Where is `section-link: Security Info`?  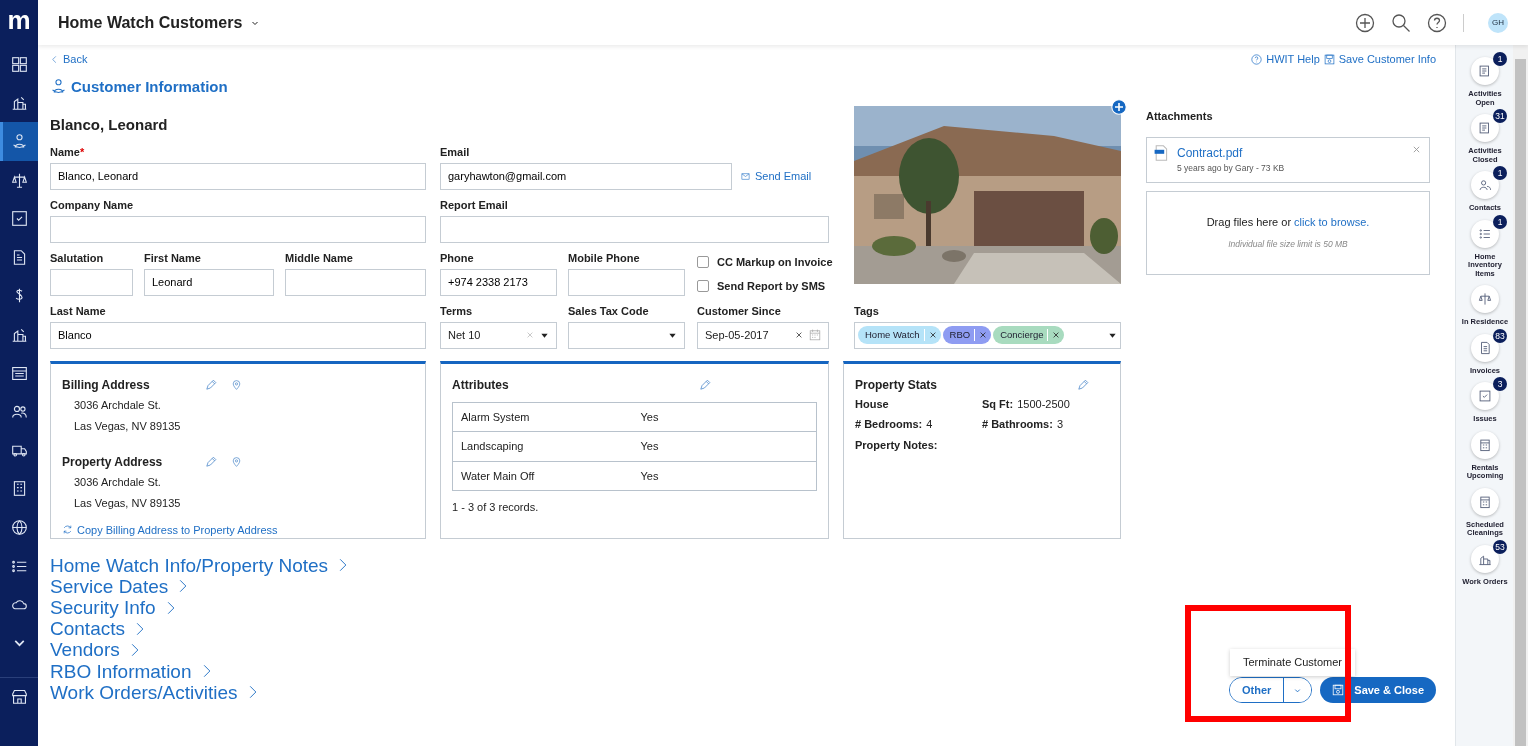 section-link: Security Info is located at coordinates (199, 607).